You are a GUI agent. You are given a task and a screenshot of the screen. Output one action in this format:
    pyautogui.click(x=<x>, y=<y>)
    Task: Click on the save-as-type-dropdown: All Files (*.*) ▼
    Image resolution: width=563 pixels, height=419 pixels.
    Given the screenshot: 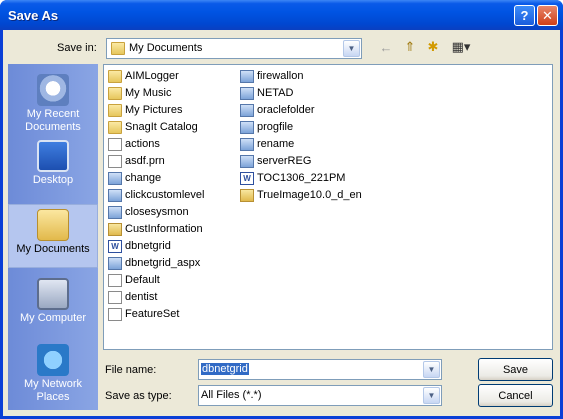 What is the action you would take?
    pyautogui.click(x=320, y=395)
    